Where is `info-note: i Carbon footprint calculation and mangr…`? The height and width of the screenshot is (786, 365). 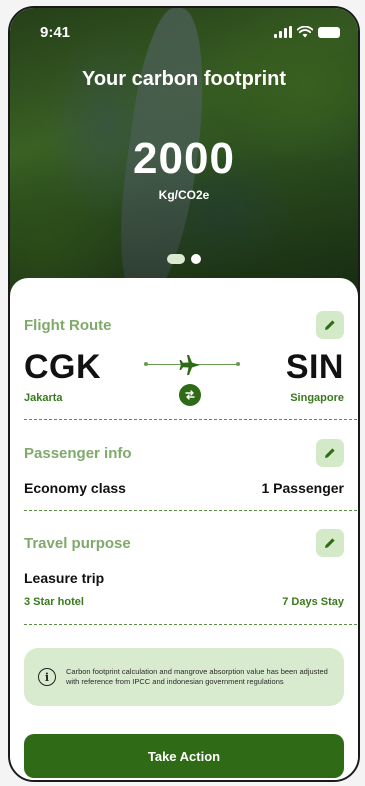
info-note: i Carbon footprint calculation and mangr… is located at coordinates (184, 677).